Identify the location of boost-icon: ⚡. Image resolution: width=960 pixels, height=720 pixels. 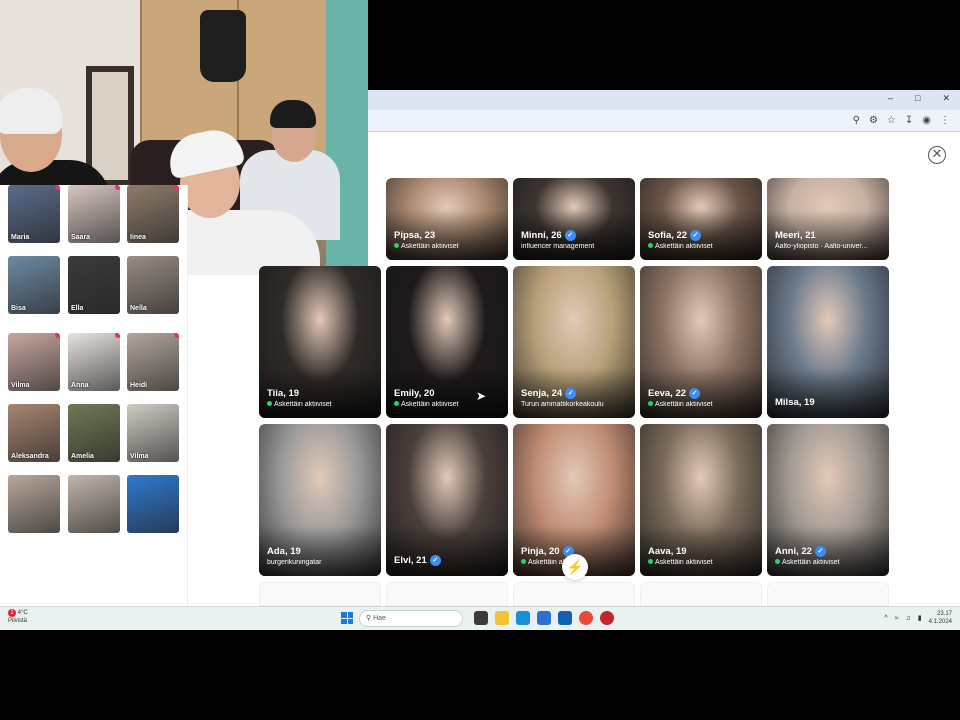
(575, 567).